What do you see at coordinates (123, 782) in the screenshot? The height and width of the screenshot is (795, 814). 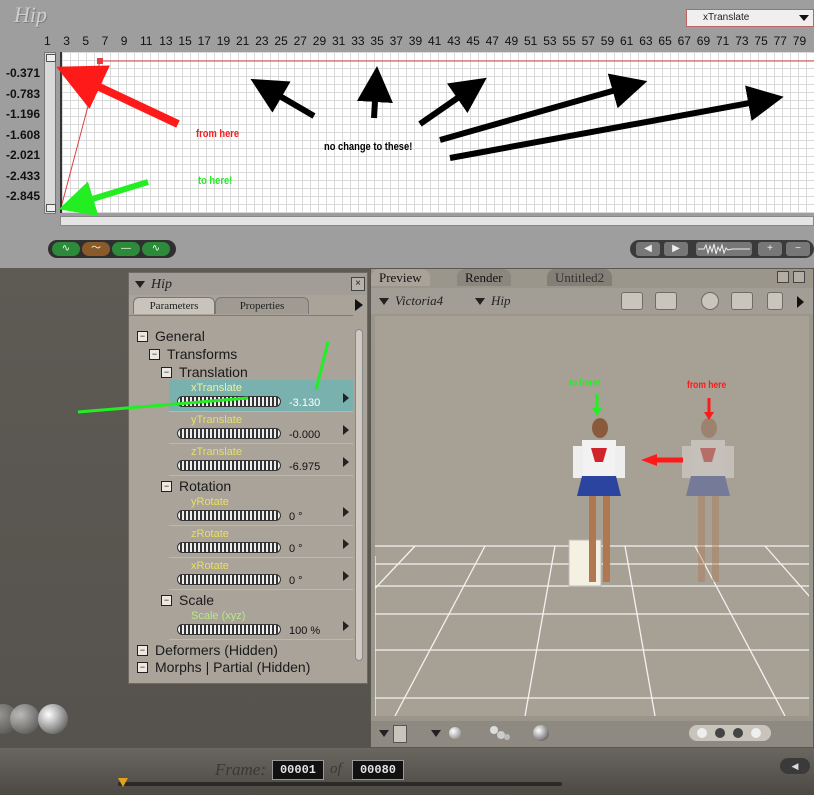 I see `time-slider-thumb` at bounding box center [123, 782].